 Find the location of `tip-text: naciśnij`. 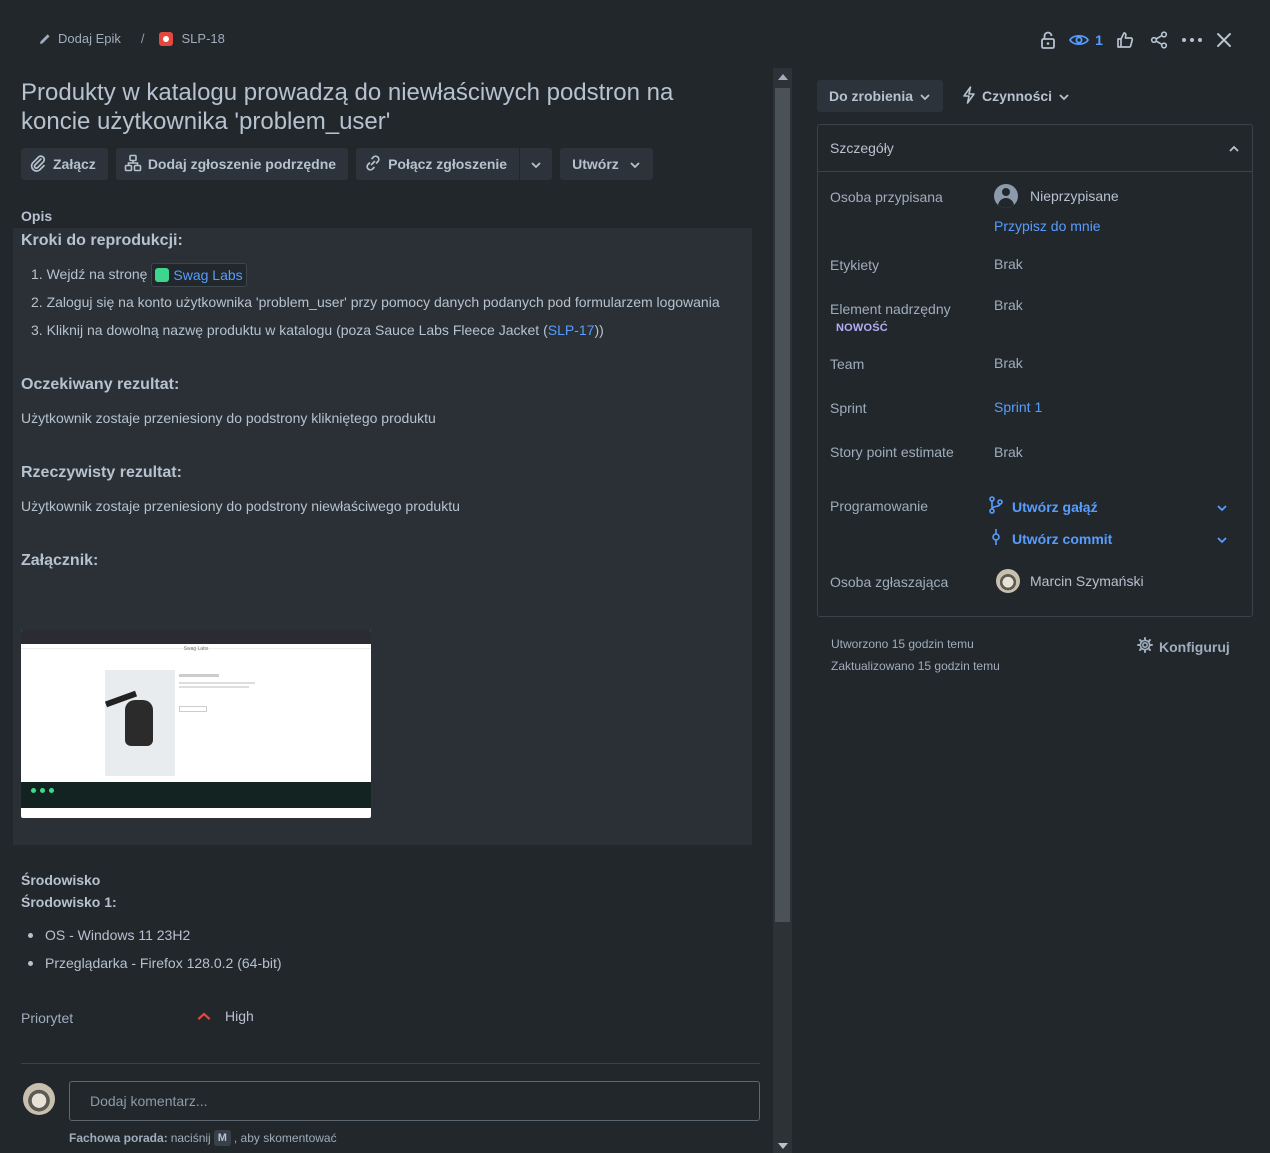

tip-text: naciśnij is located at coordinates (190, 1138).